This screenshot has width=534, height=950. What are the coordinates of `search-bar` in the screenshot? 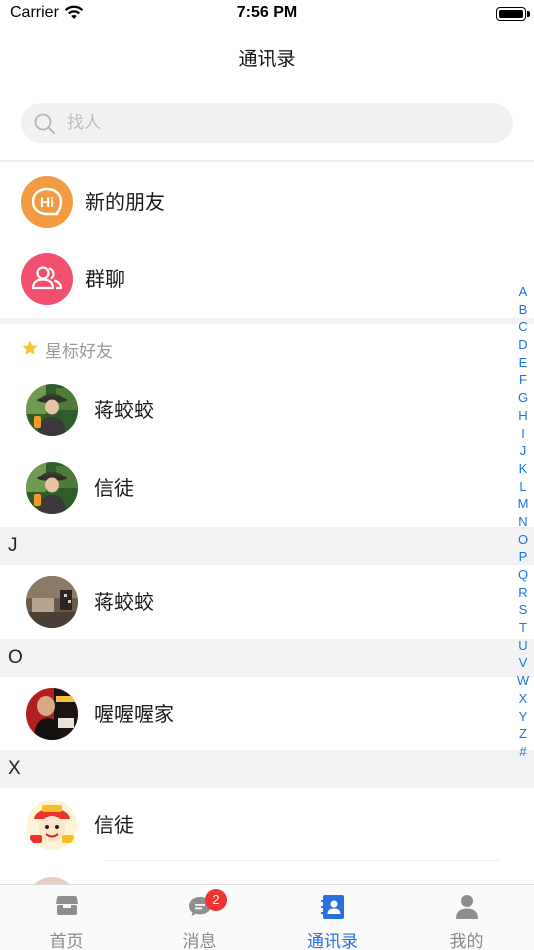 It's located at (267, 123).